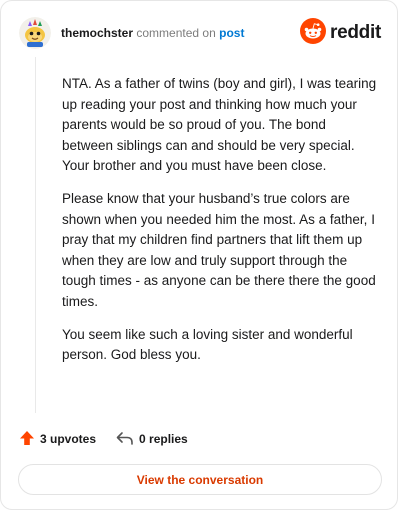 The image size is (400, 512). What do you see at coordinates (313, 33) in the screenshot?
I see `reddit-snoo-icon` at bounding box center [313, 33].